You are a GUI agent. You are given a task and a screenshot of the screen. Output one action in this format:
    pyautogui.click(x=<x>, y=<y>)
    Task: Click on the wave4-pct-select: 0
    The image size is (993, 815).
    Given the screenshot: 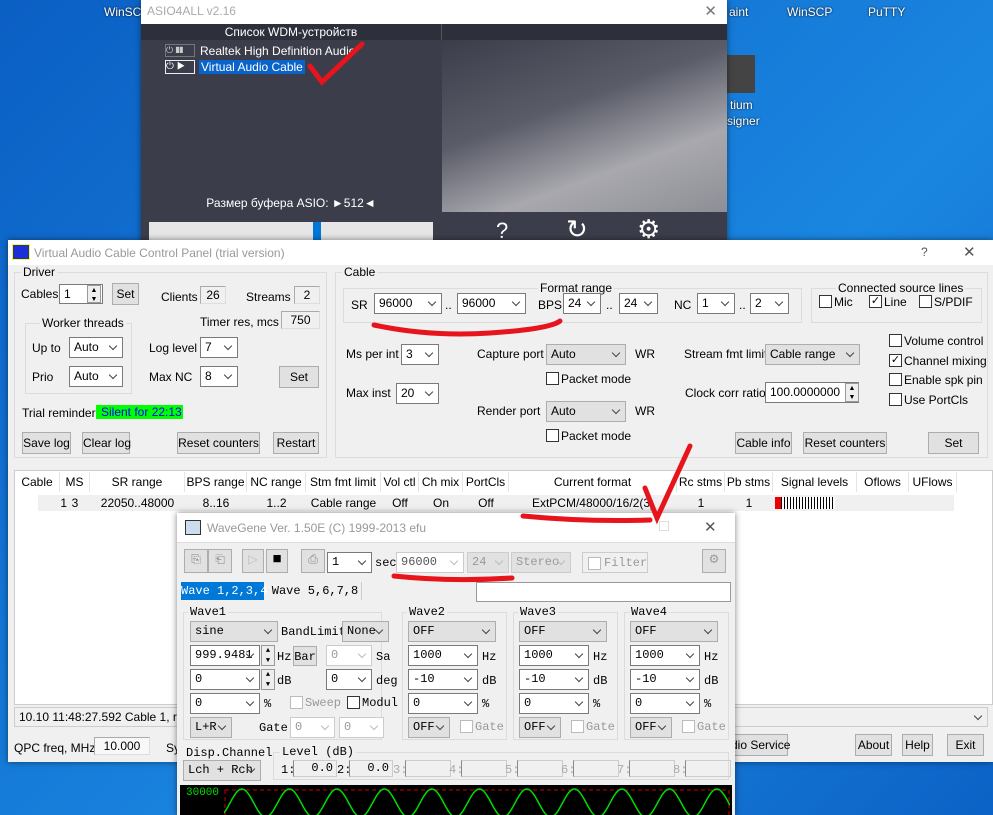 What is the action you would take?
    pyautogui.click(x=665, y=703)
    